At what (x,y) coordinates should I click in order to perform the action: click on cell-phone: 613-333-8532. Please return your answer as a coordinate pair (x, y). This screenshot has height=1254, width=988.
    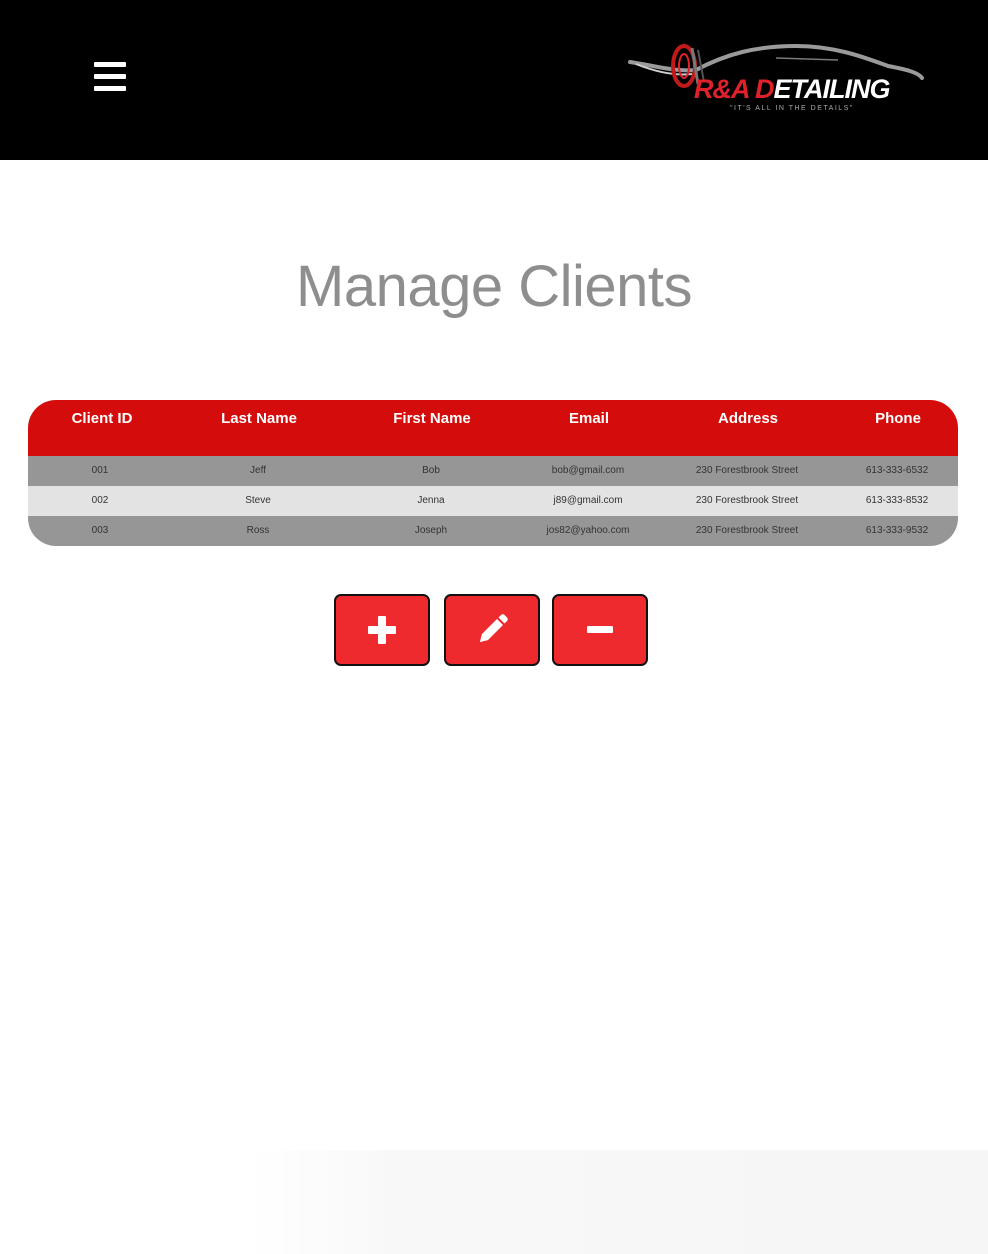
    Looking at the image, I should click on (897, 500).